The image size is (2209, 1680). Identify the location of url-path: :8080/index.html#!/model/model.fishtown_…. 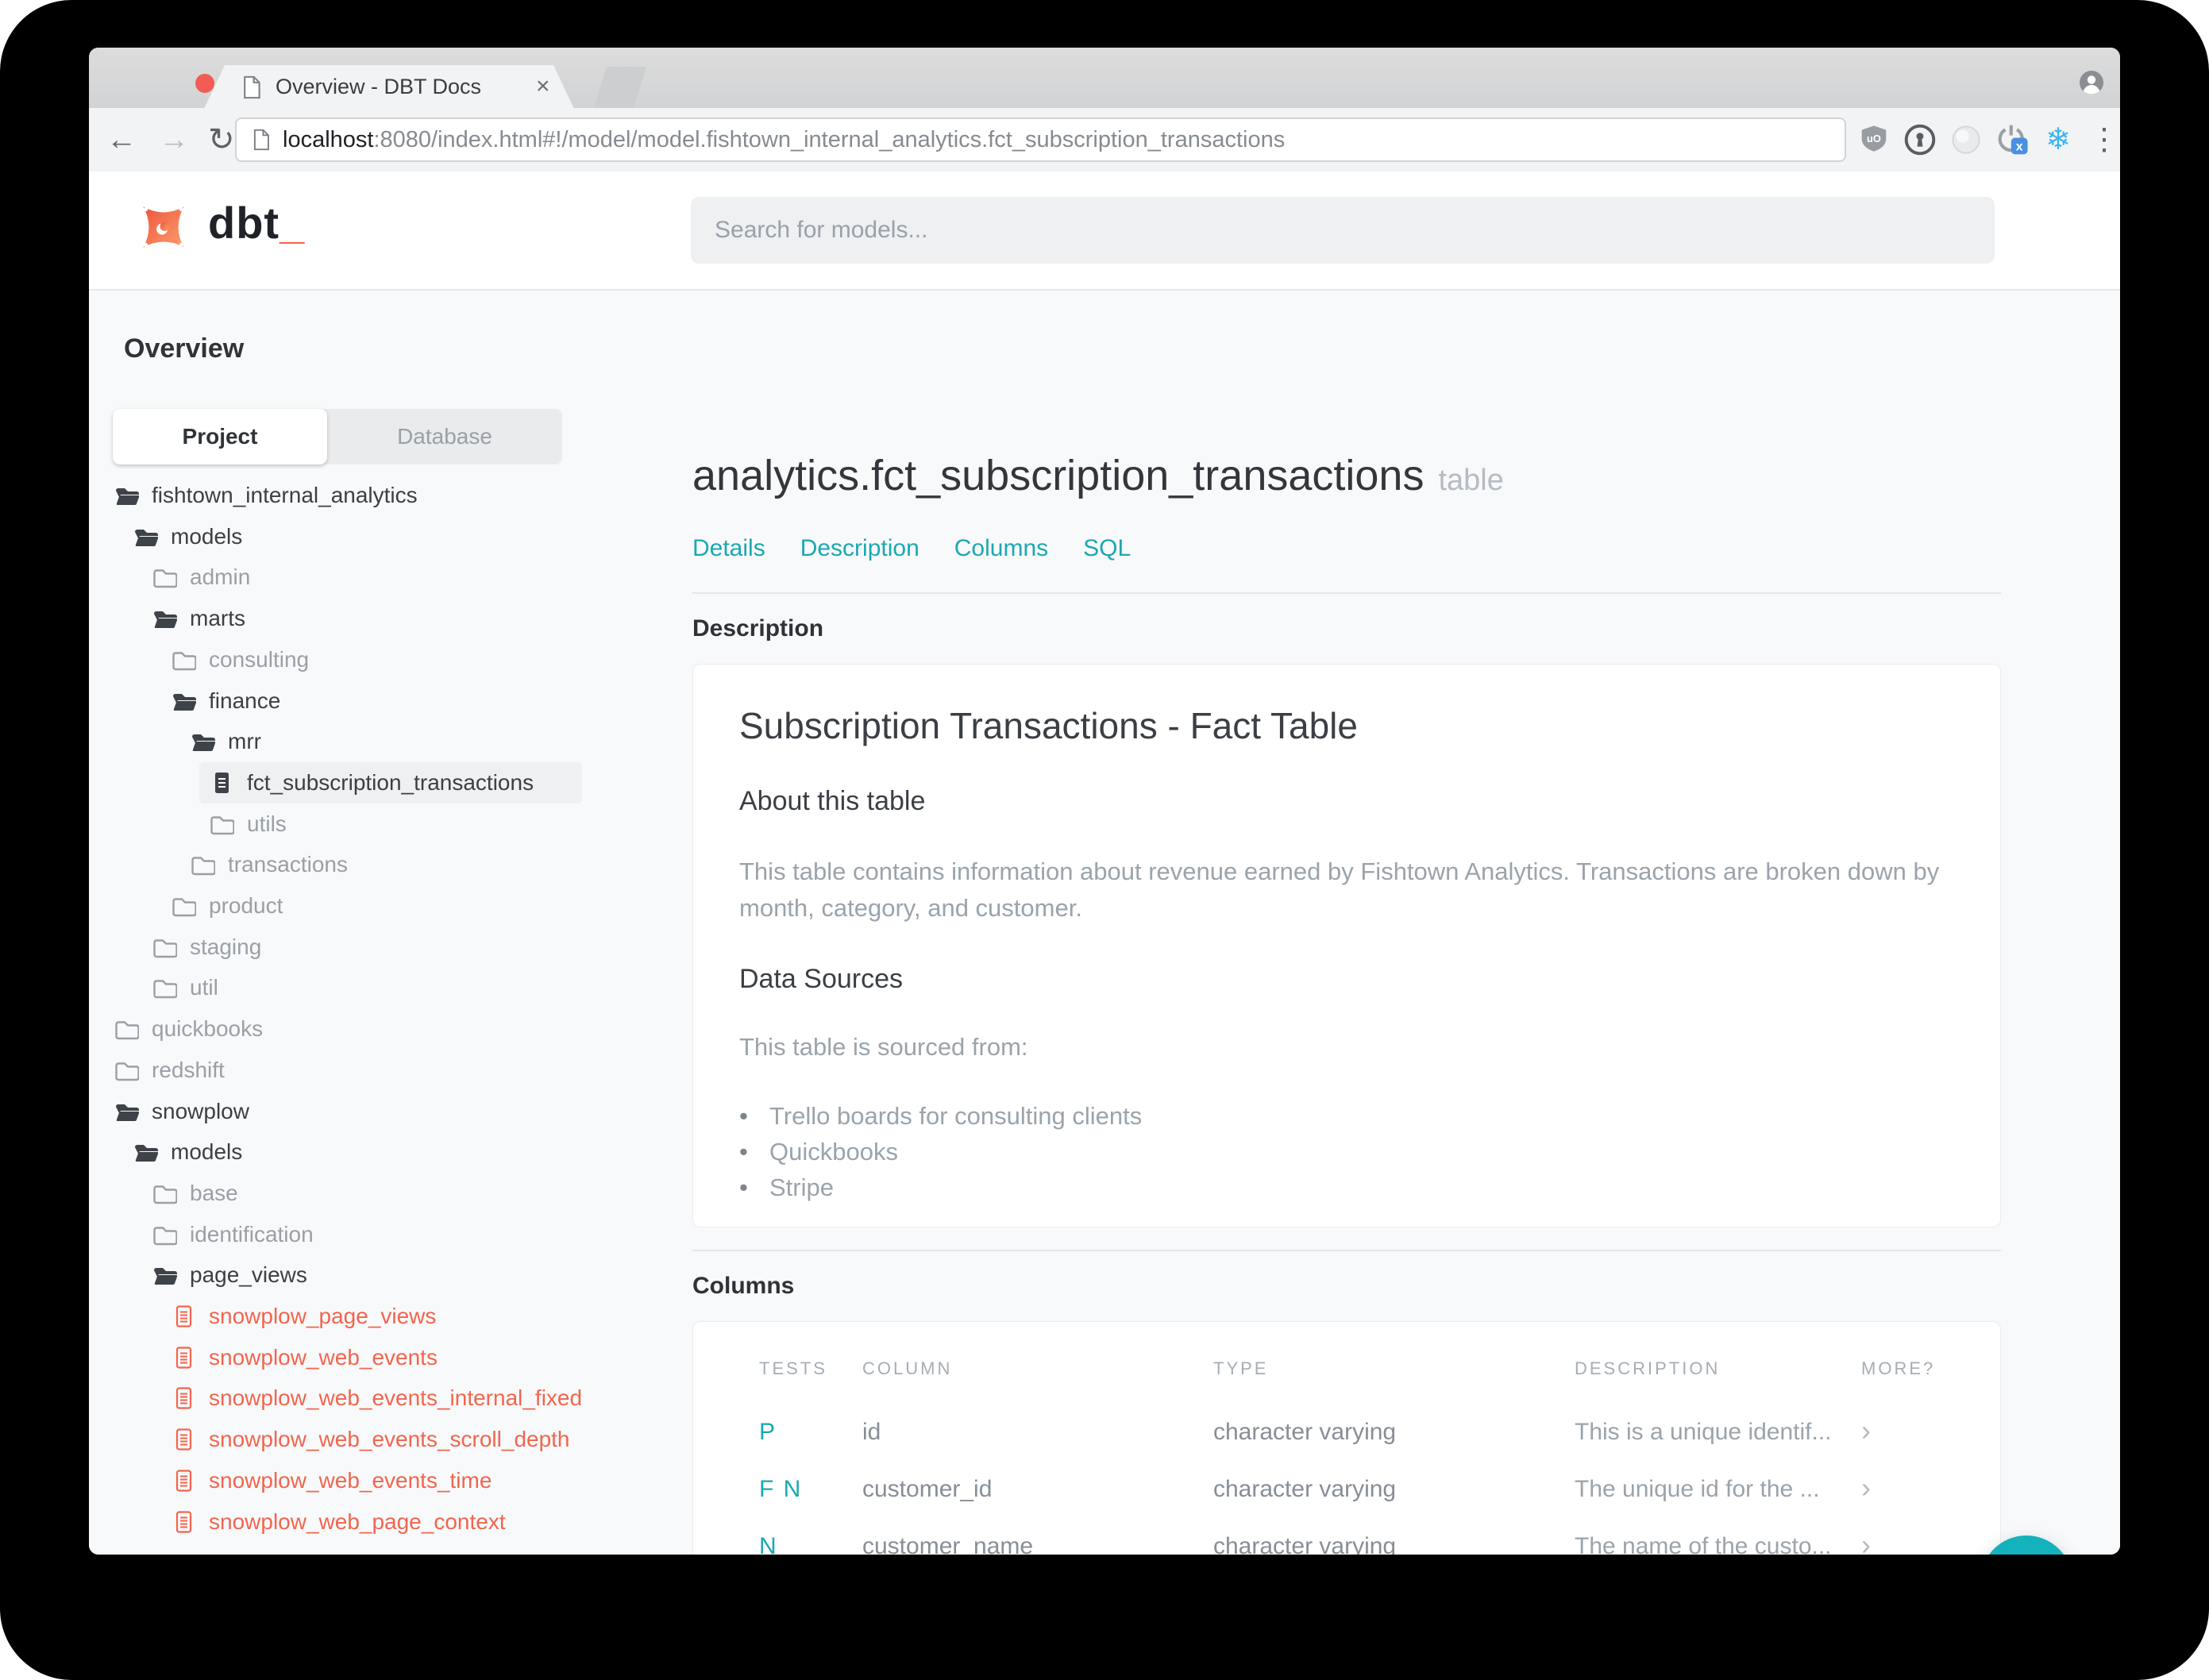
(829, 139).